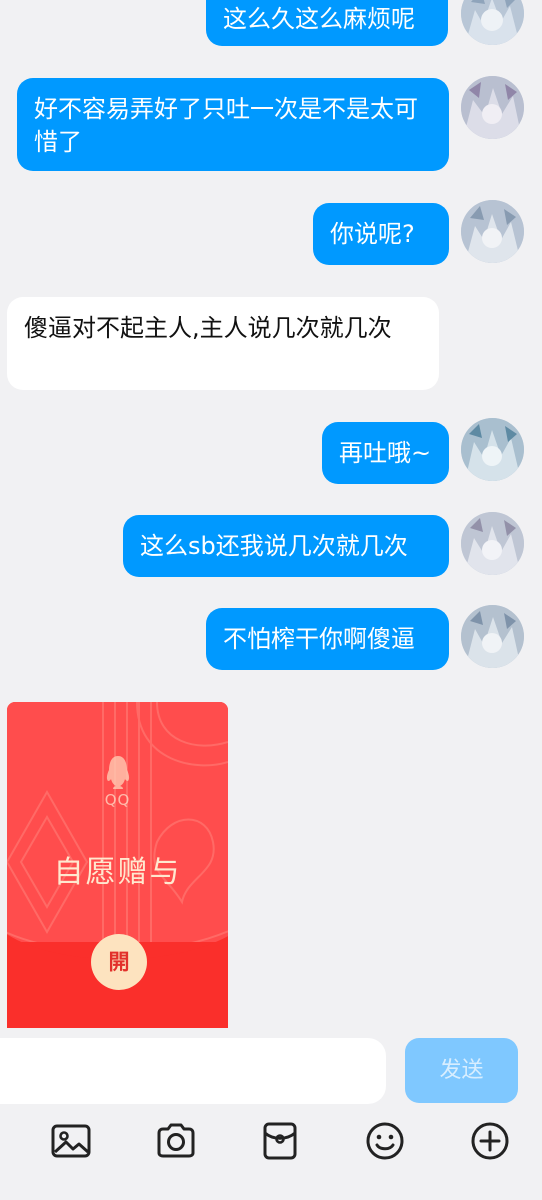 The image size is (542, 1200). Describe the element at coordinates (117, 800) in the screenshot. I see `red-packet-brand: QQ` at that location.